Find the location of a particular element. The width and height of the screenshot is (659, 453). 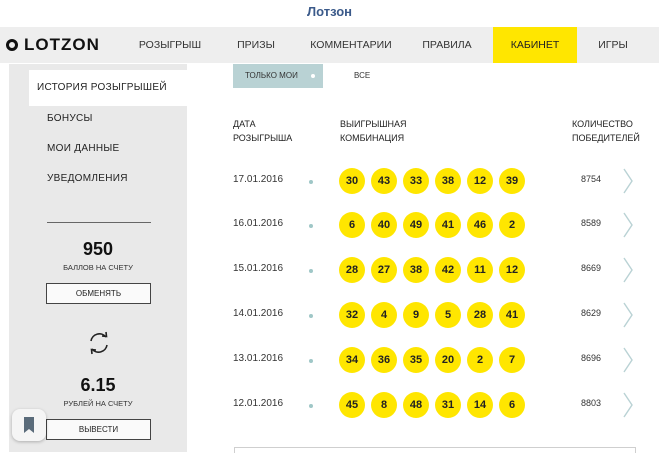

number-ball: 31 is located at coordinates (448, 405).